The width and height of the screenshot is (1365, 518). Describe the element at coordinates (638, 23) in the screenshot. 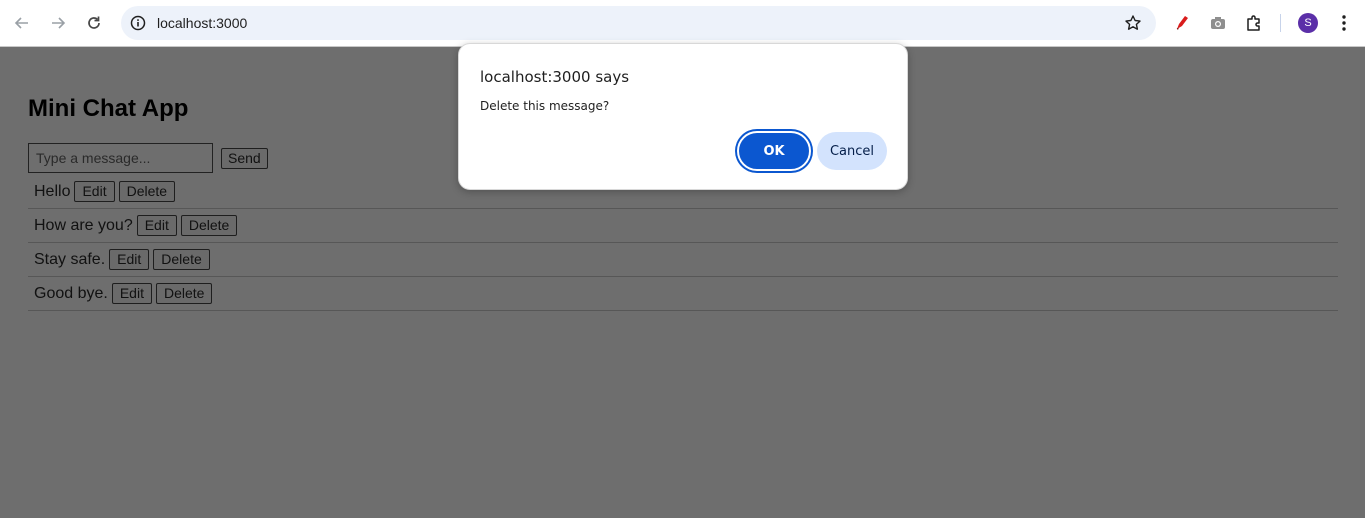

I see `address-bar: localhost:3000` at that location.